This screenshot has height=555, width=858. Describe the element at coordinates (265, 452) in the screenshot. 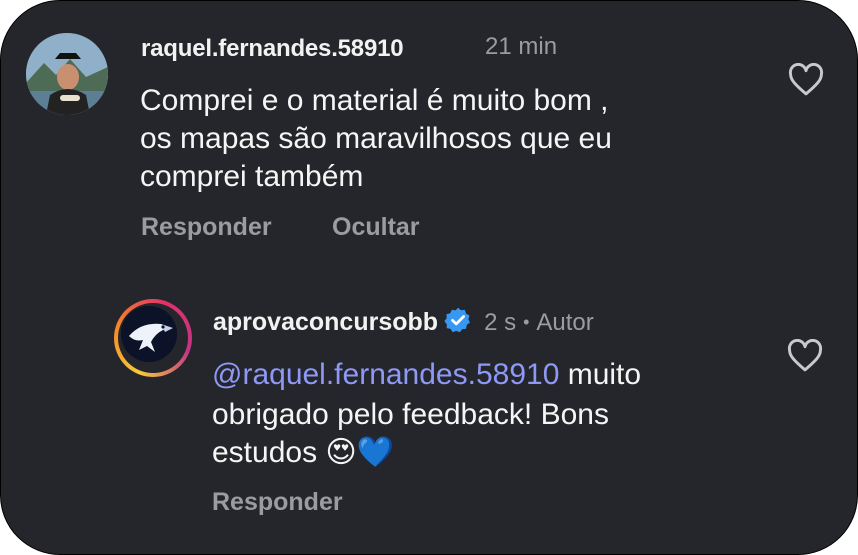

I see `reply-text-end: estudos` at that location.